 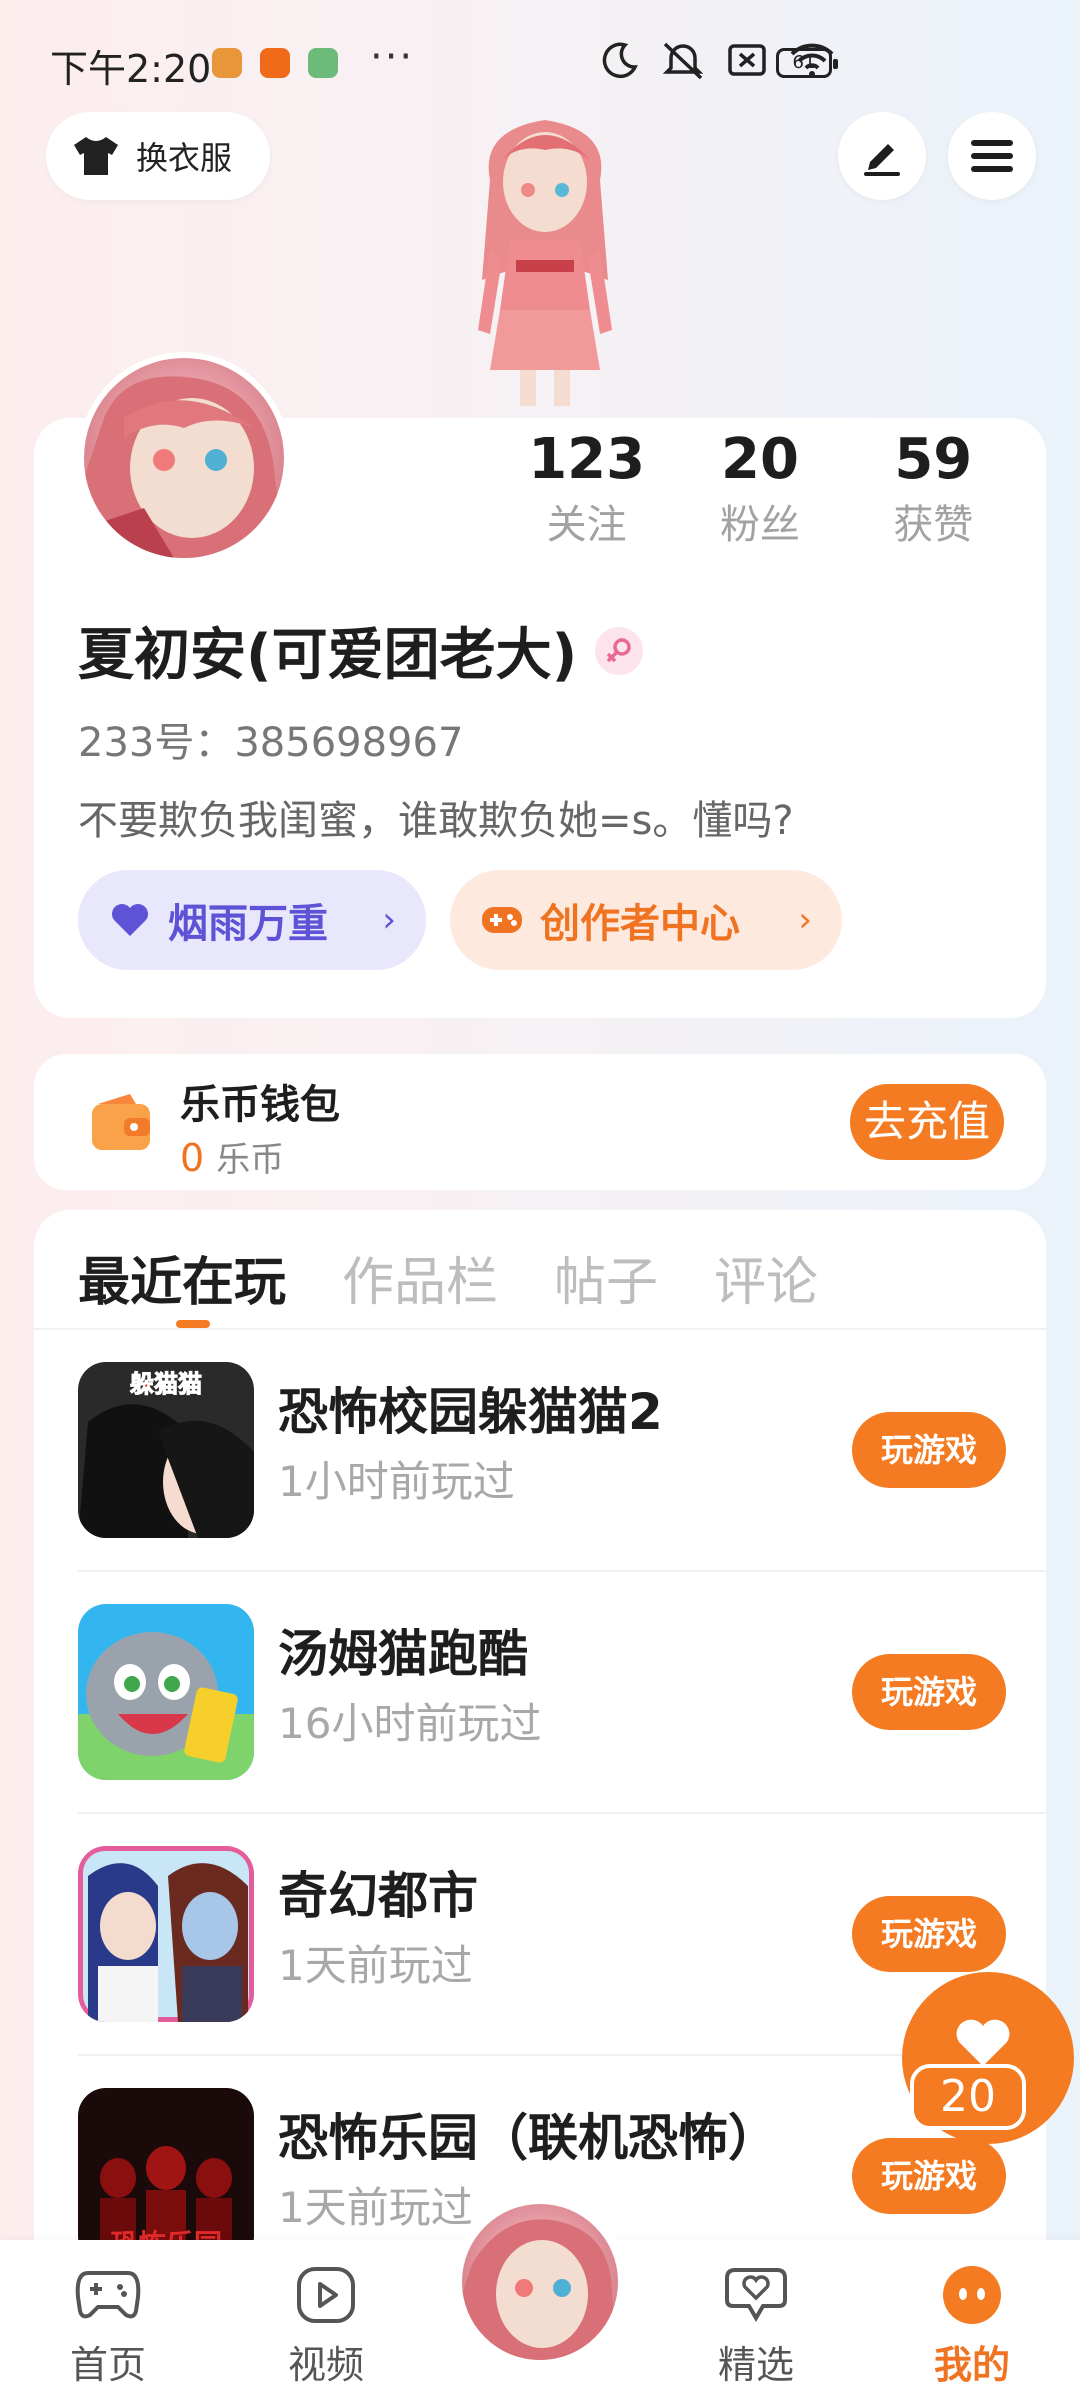 I want to click on floating-like-button: 20, so click(x=989, y=2058).